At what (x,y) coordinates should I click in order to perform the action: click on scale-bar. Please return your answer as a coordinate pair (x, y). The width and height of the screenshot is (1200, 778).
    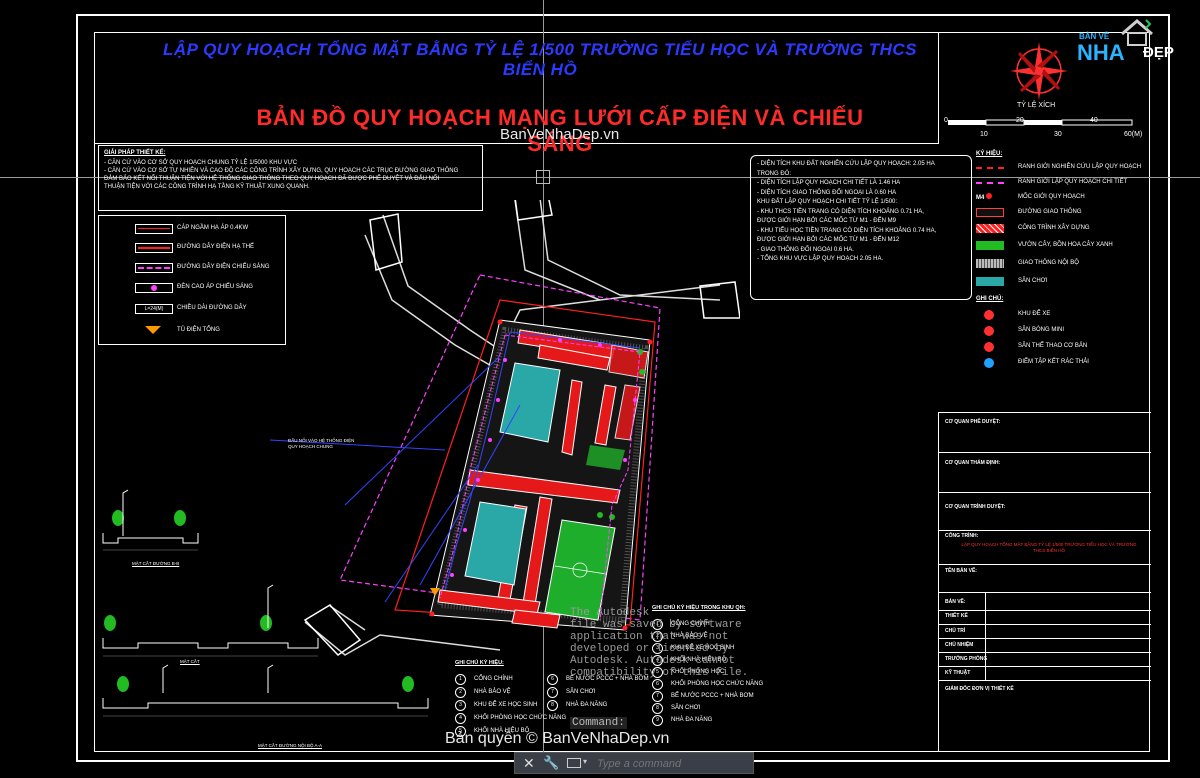
    Looking at the image, I should click on (1040, 122).